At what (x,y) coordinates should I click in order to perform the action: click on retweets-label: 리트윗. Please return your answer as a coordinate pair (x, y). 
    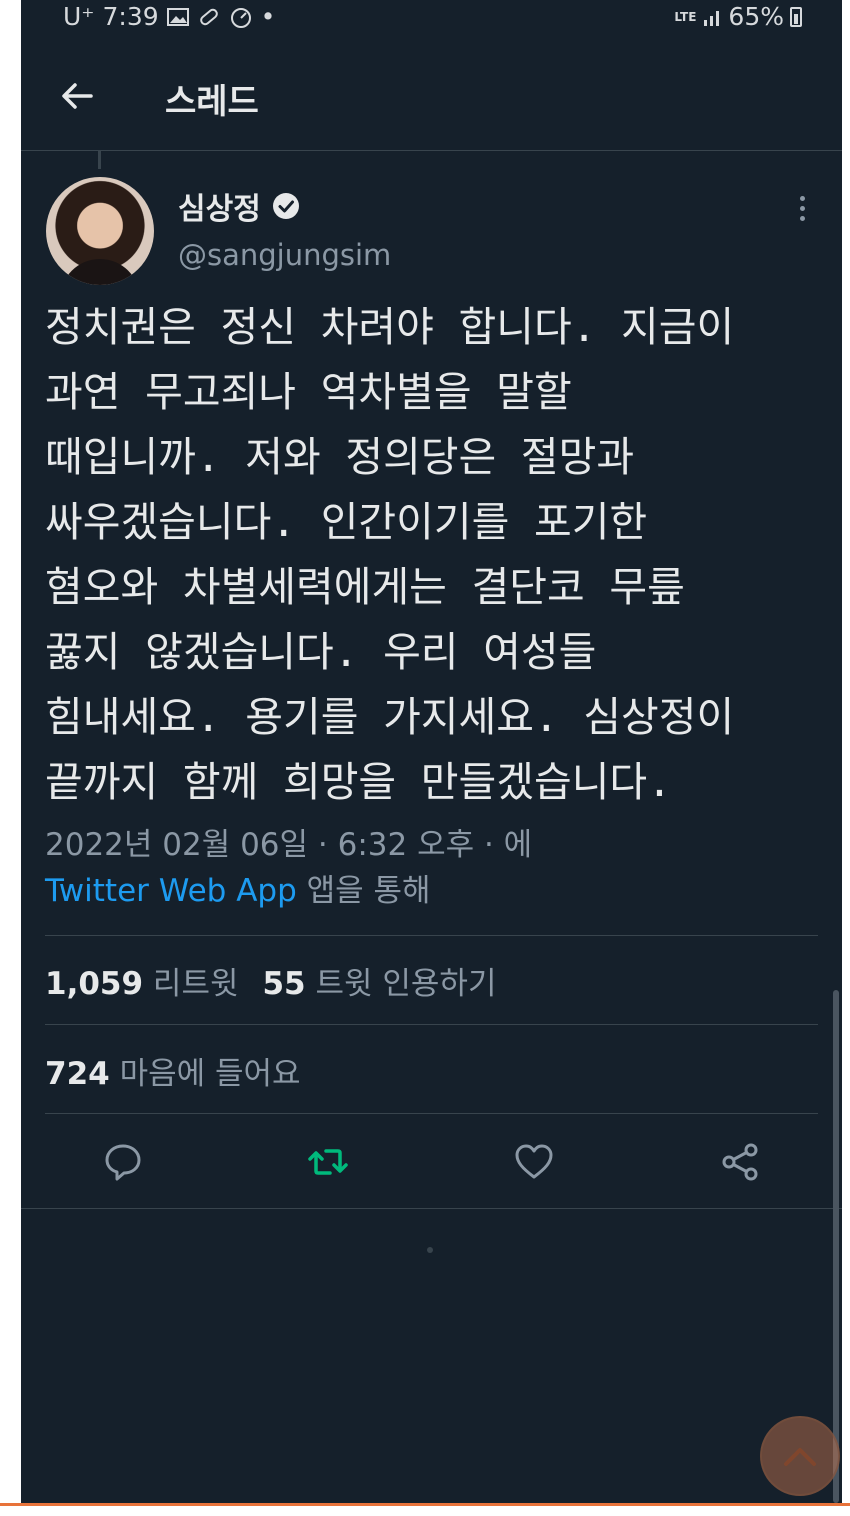
    Looking at the image, I should click on (195, 984).